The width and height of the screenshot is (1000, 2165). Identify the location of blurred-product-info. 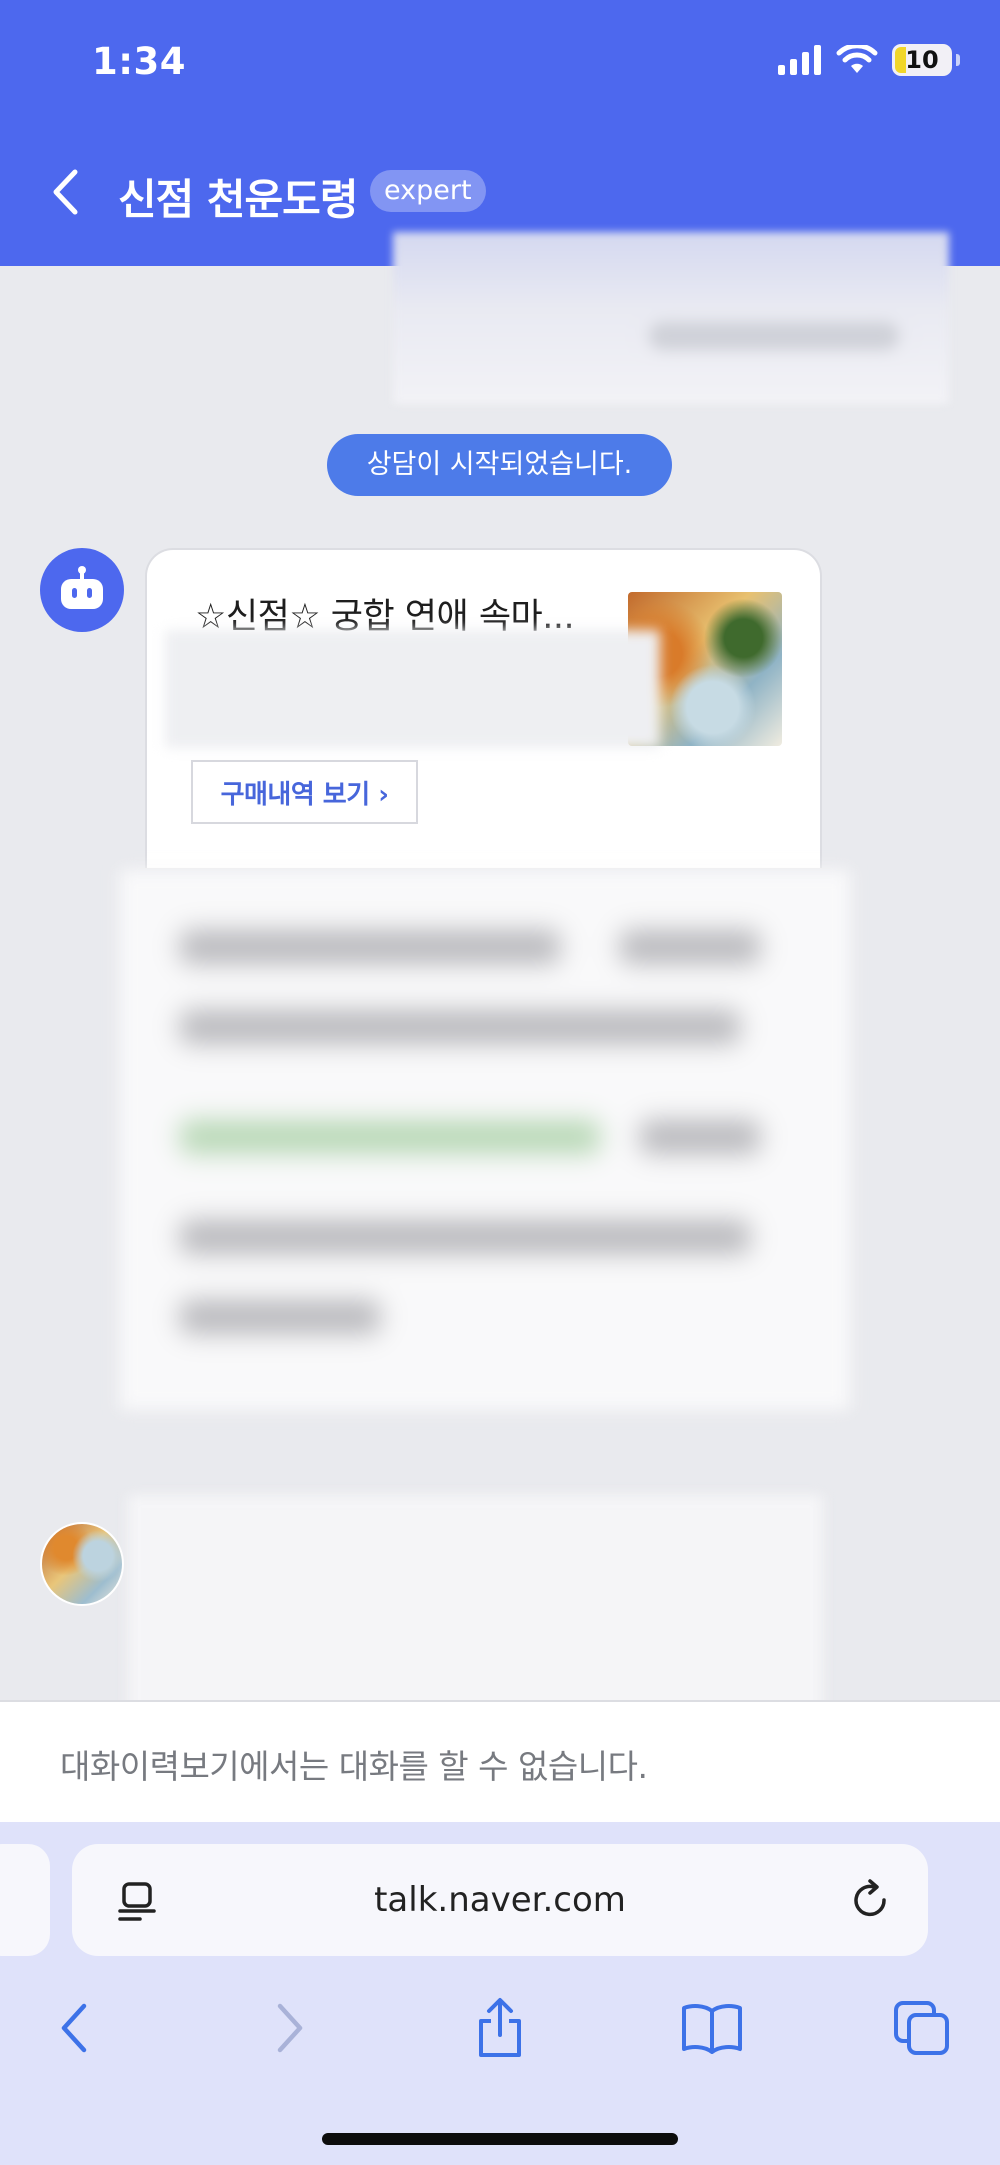
(412, 689).